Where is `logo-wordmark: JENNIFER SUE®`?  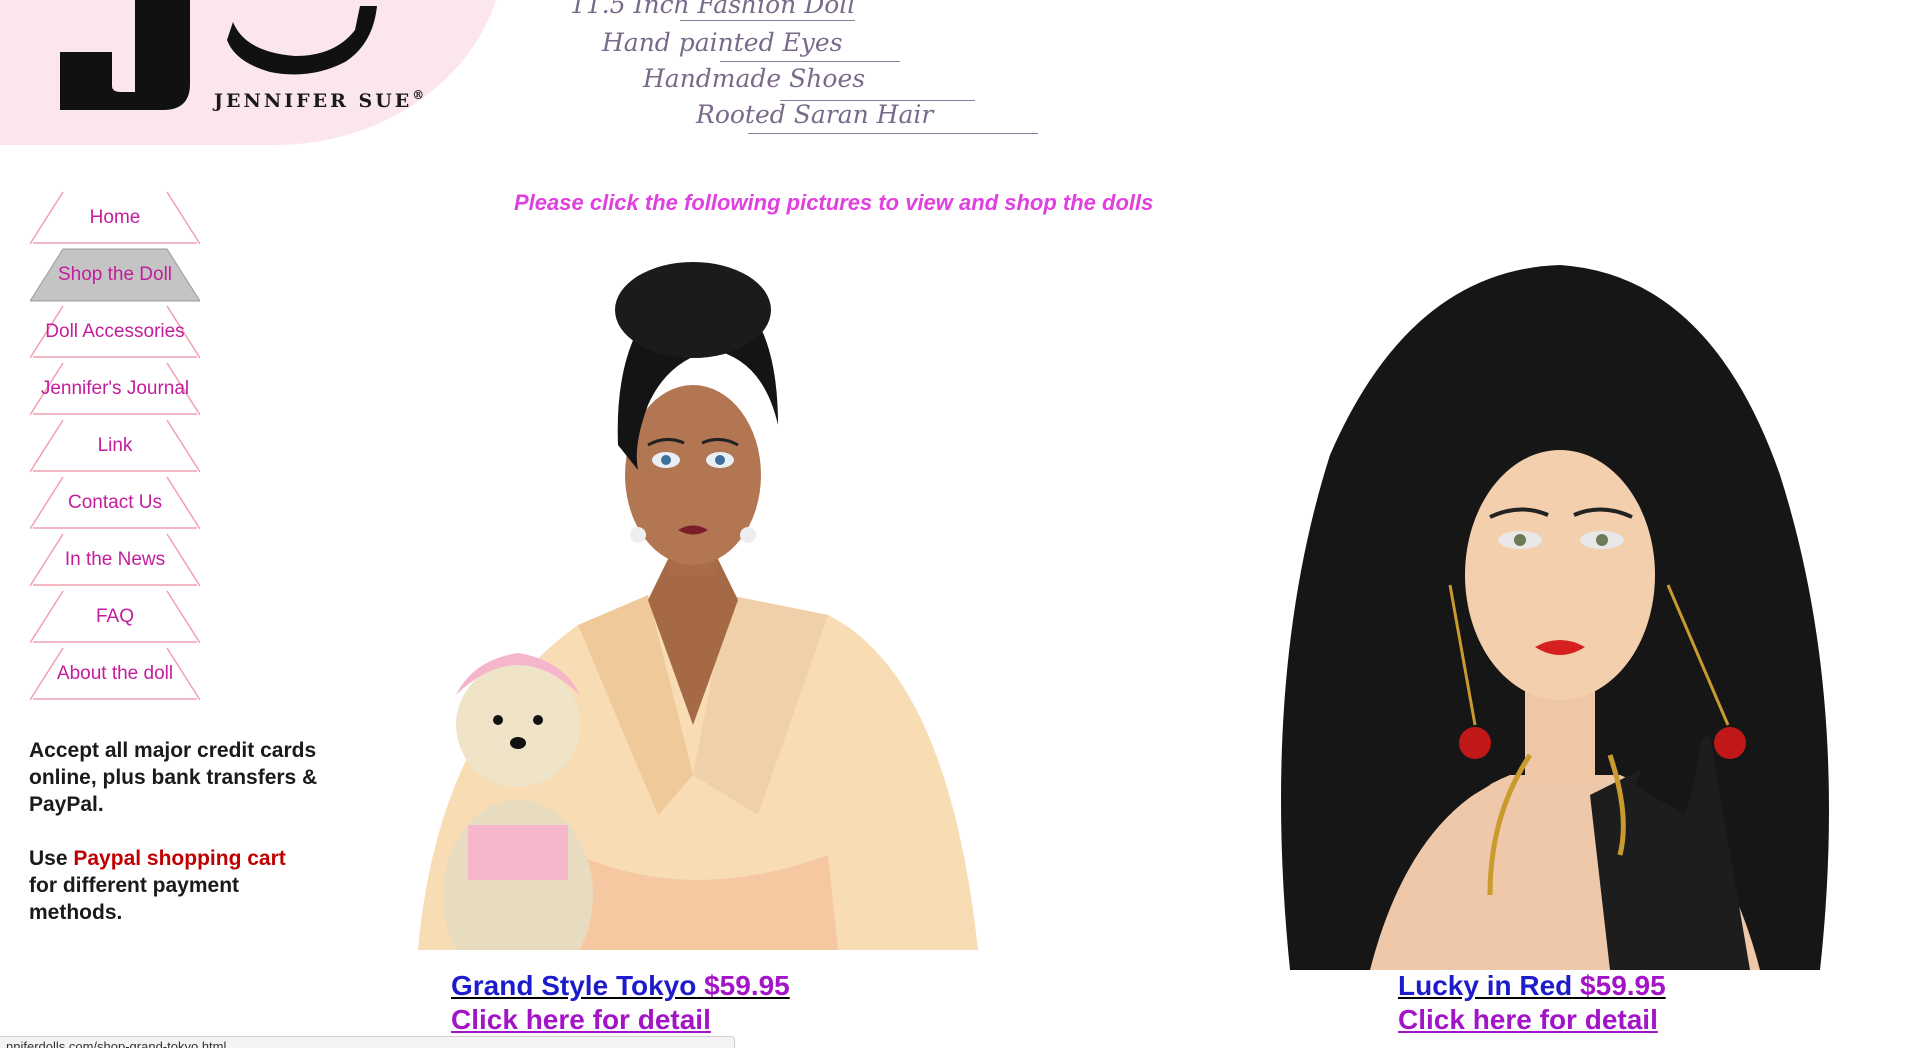 logo-wordmark: JENNIFER SUE® is located at coordinates (319, 100).